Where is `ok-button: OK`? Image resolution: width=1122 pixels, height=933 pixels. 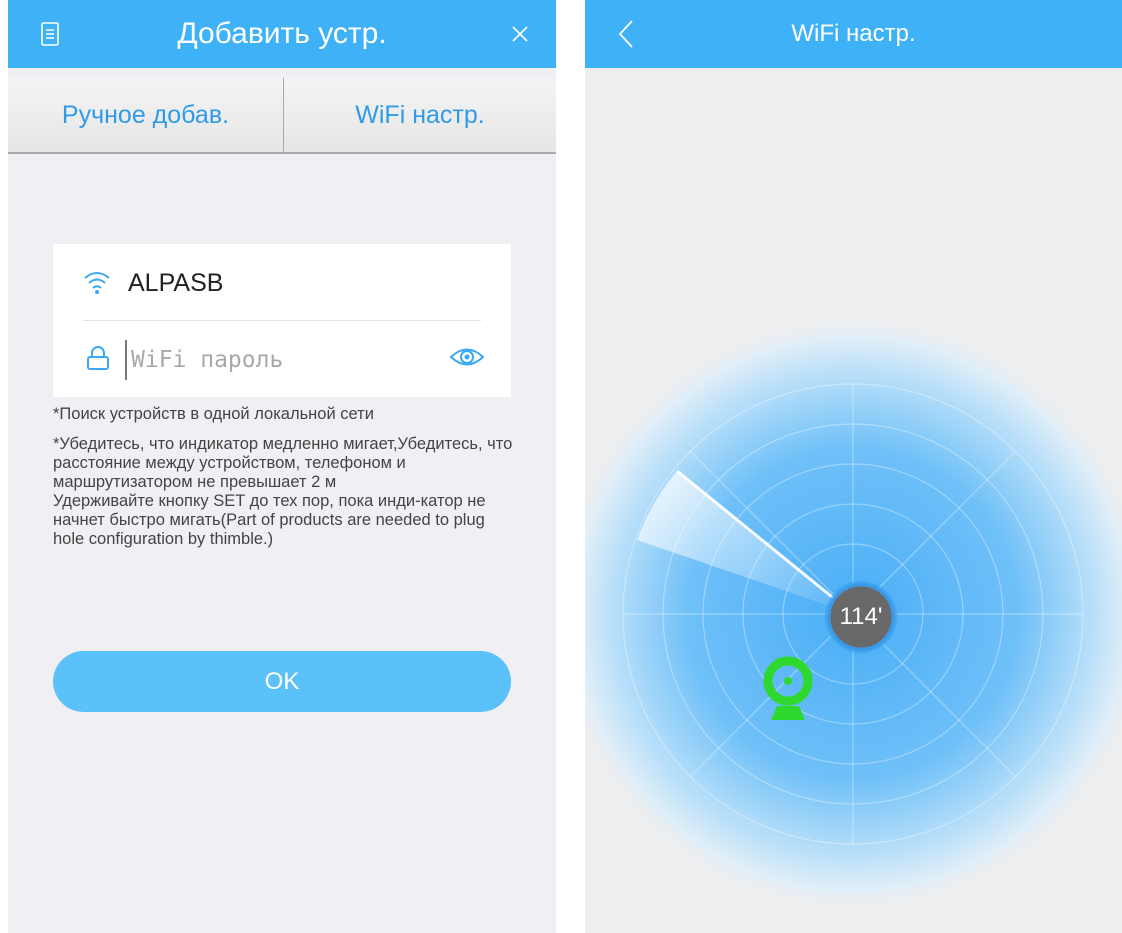
ok-button: OK is located at coordinates (282, 681).